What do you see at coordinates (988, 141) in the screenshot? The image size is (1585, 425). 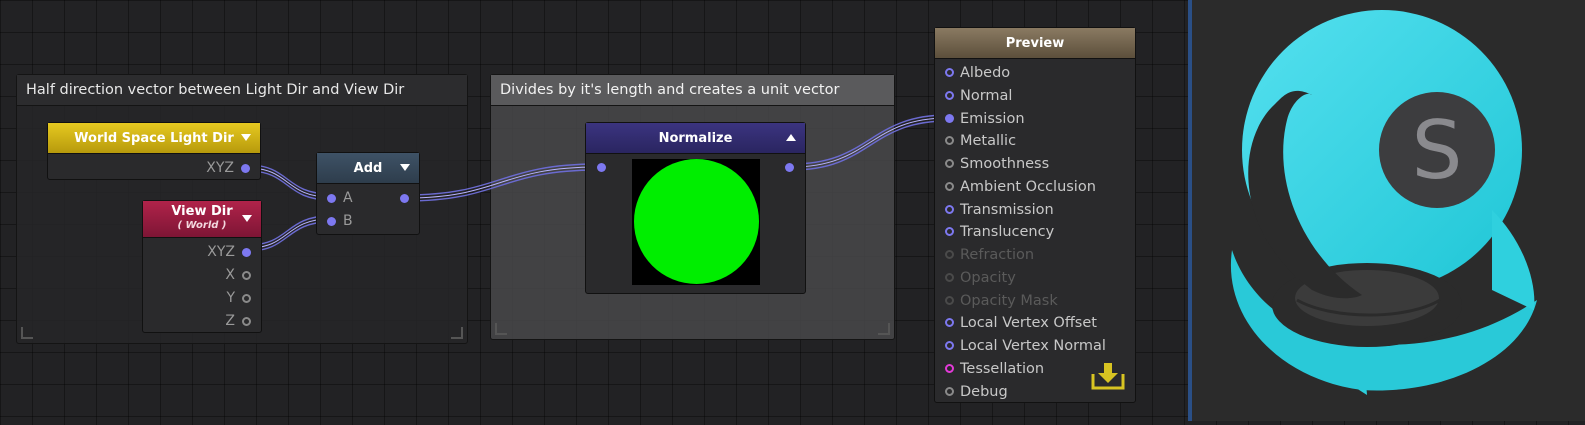 I see `input-label-metallic: Metallic` at bounding box center [988, 141].